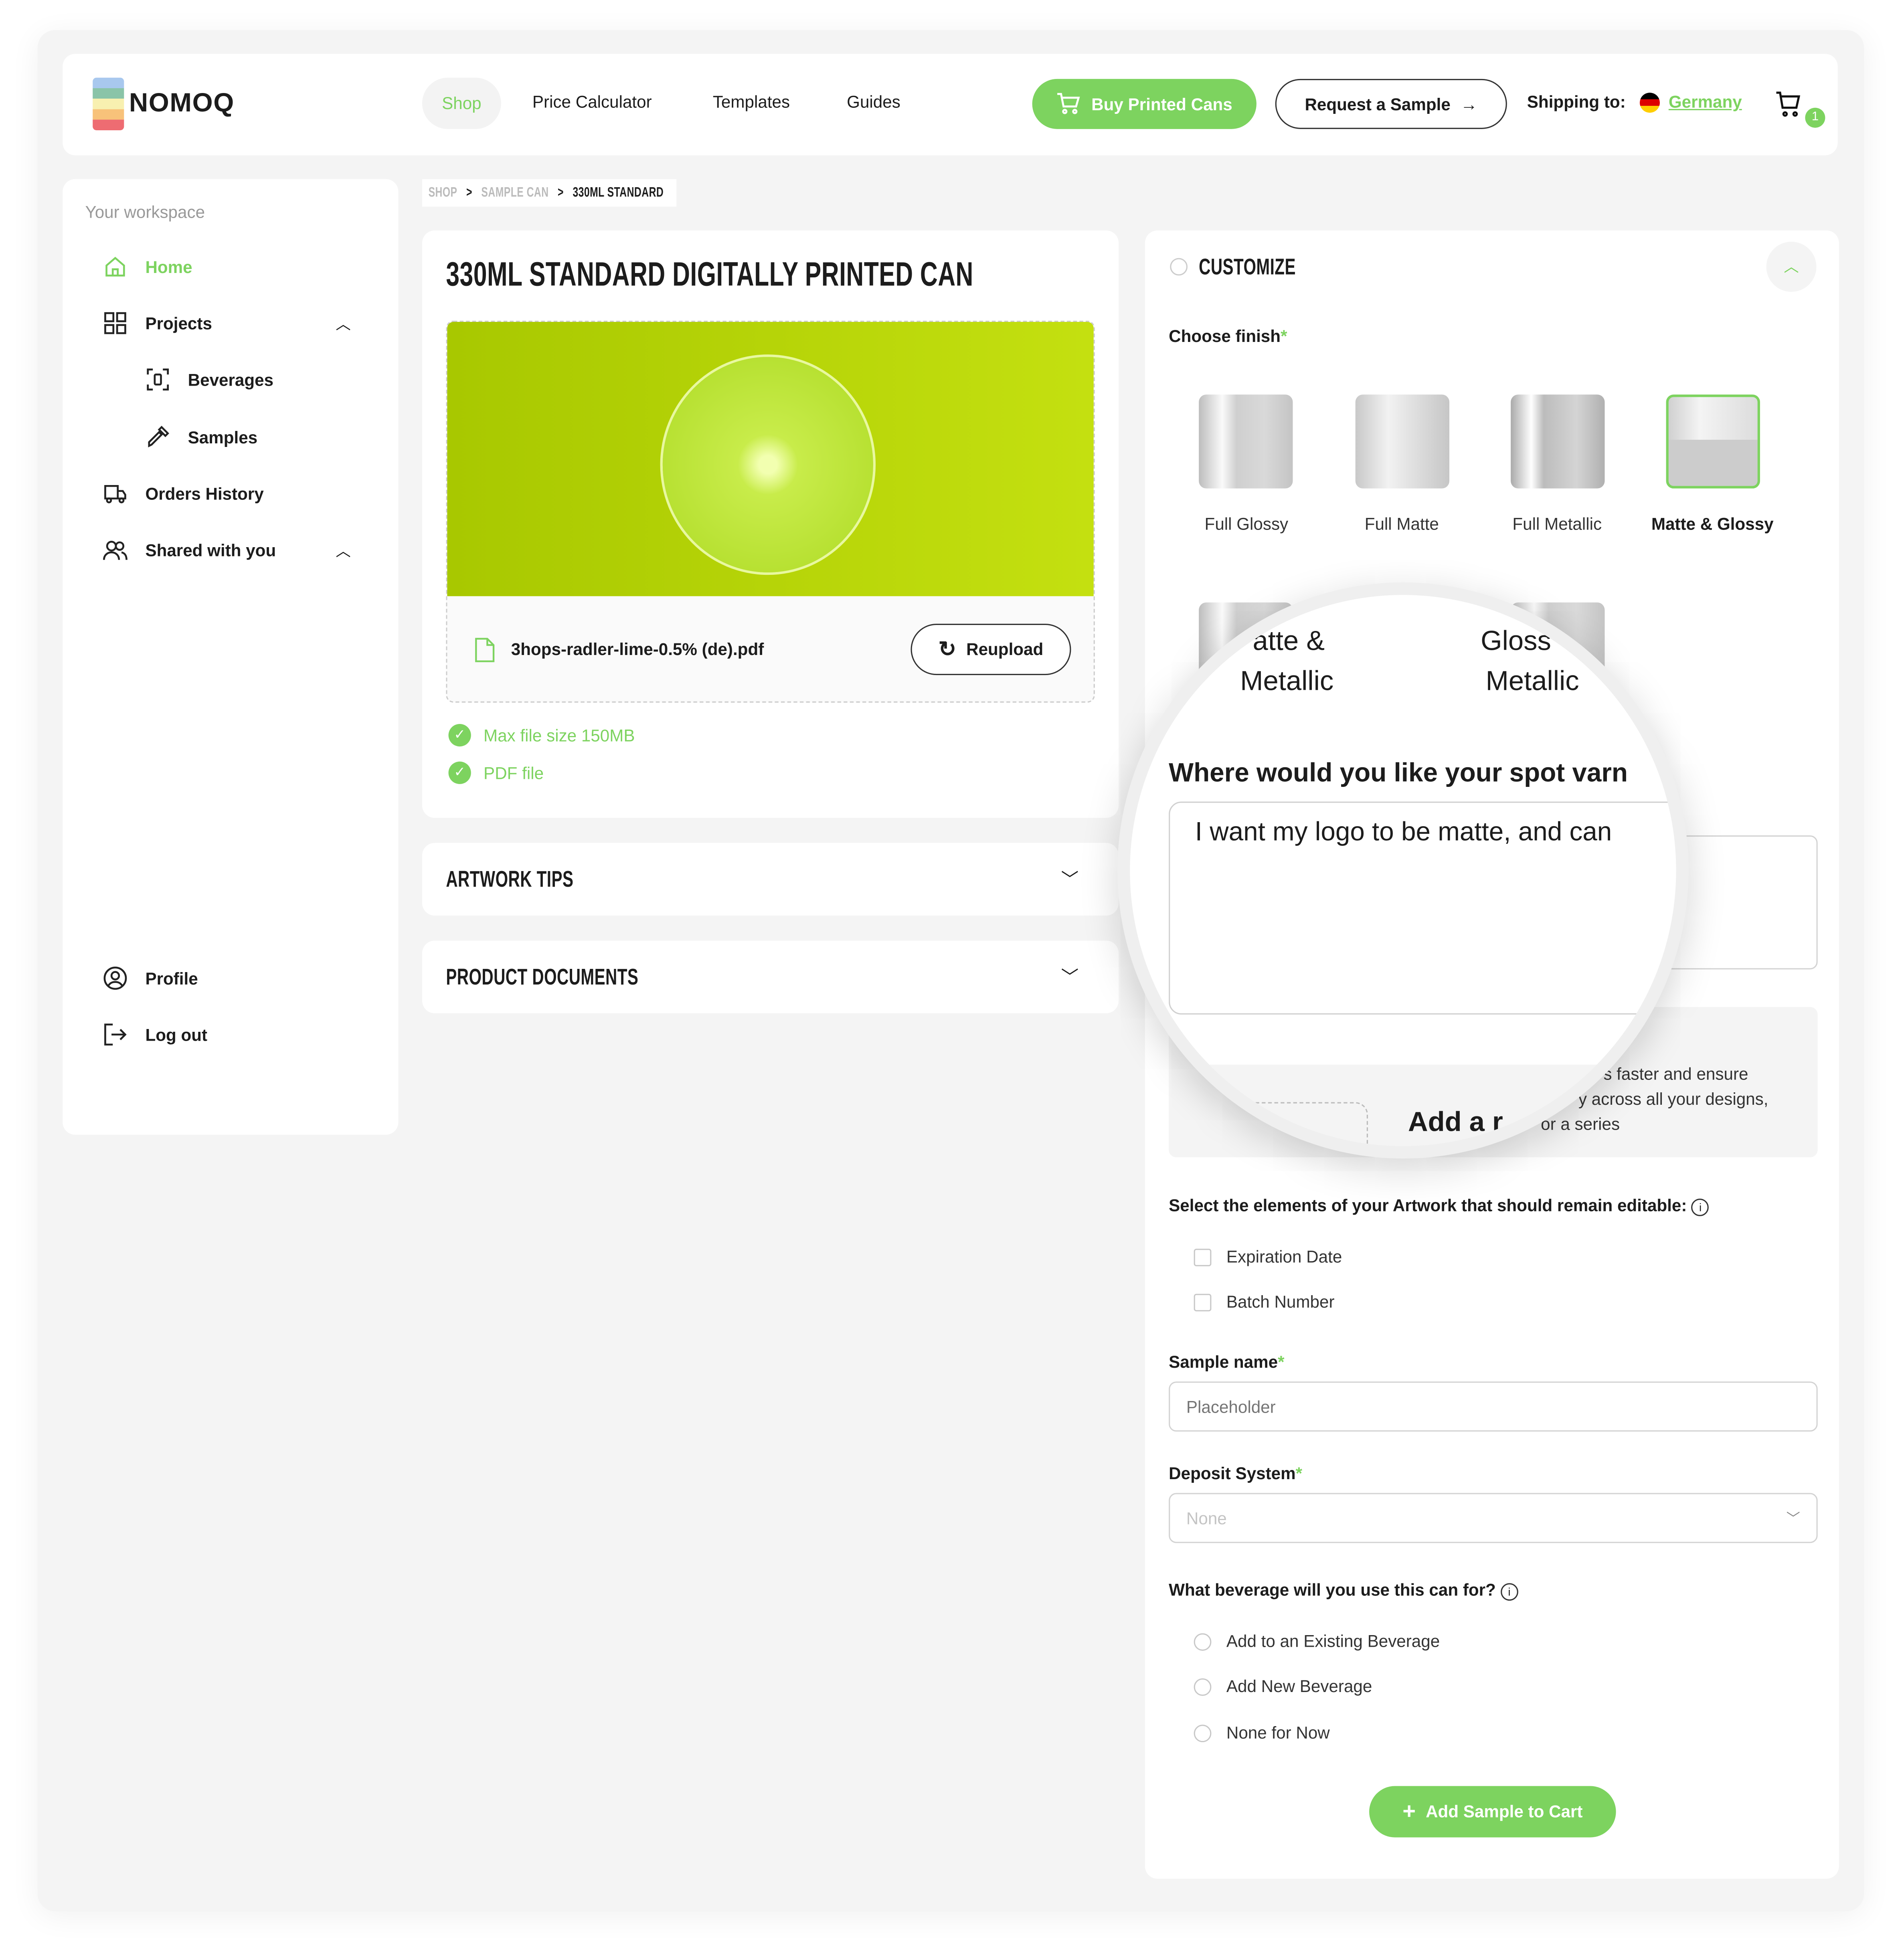 Image resolution: width=1904 pixels, height=1959 pixels. What do you see at coordinates (1791, 267) in the screenshot?
I see `collapse-button: ︿` at bounding box center [1791, 267].